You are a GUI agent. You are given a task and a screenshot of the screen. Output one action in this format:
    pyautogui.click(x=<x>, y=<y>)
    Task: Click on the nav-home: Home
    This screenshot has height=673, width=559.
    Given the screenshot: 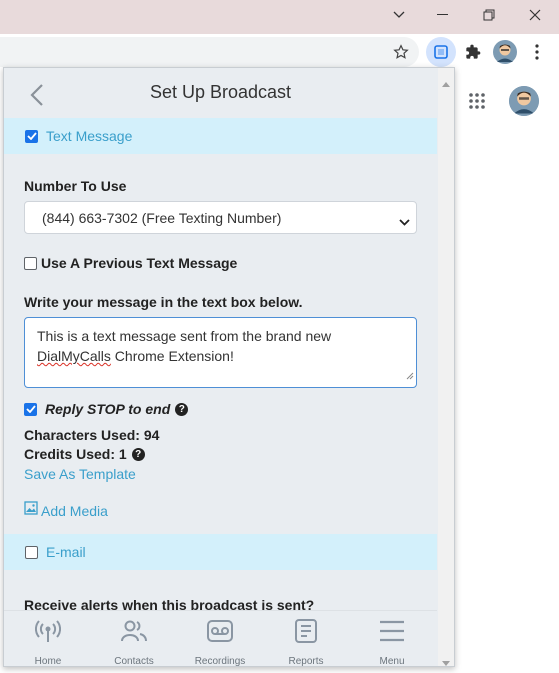 What is the action you would take?
    pyautogui.click(x=48, y=639)
    